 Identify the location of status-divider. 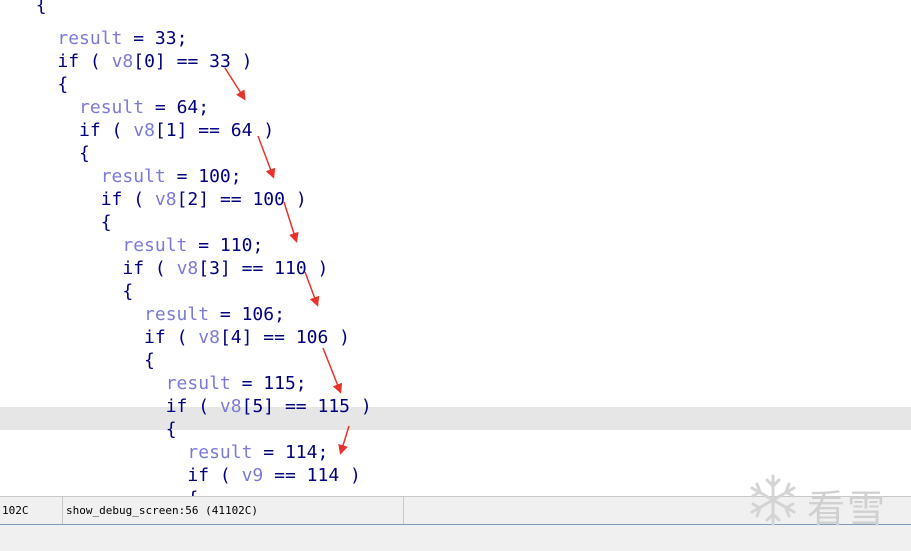
(403, 511).